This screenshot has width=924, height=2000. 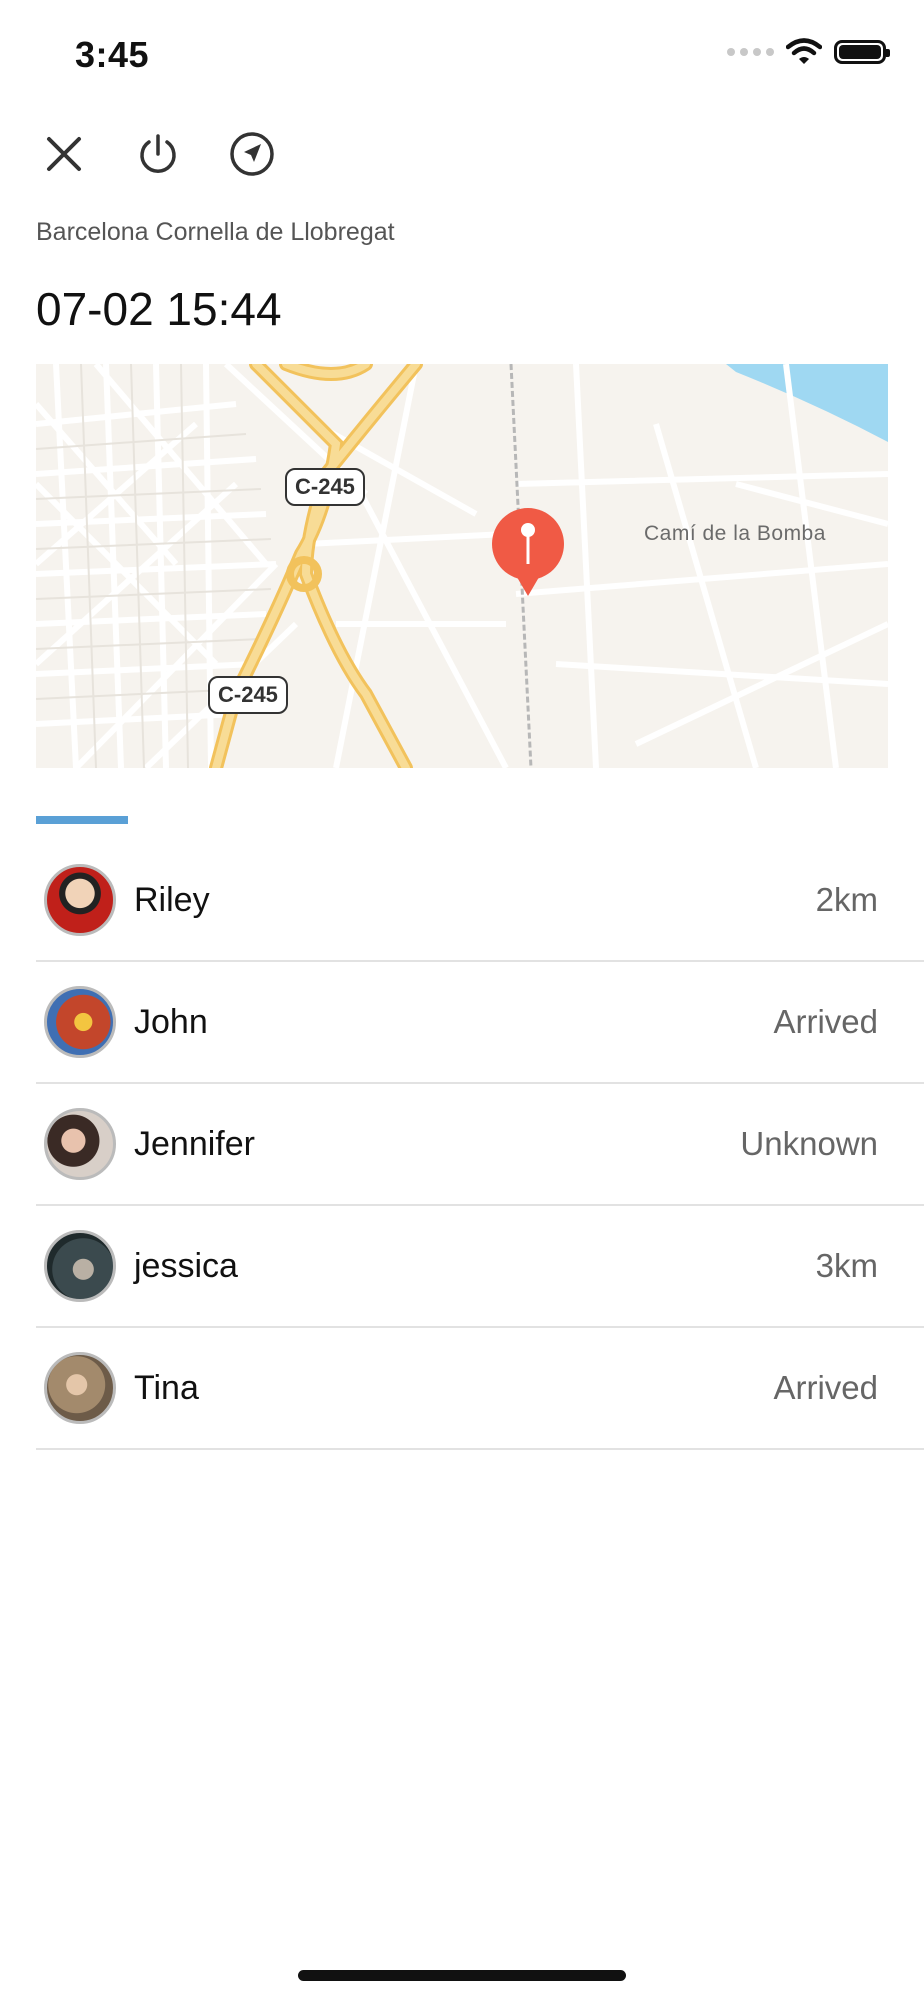 I want to click on location-pin-icon, so click(x=528, y=553).